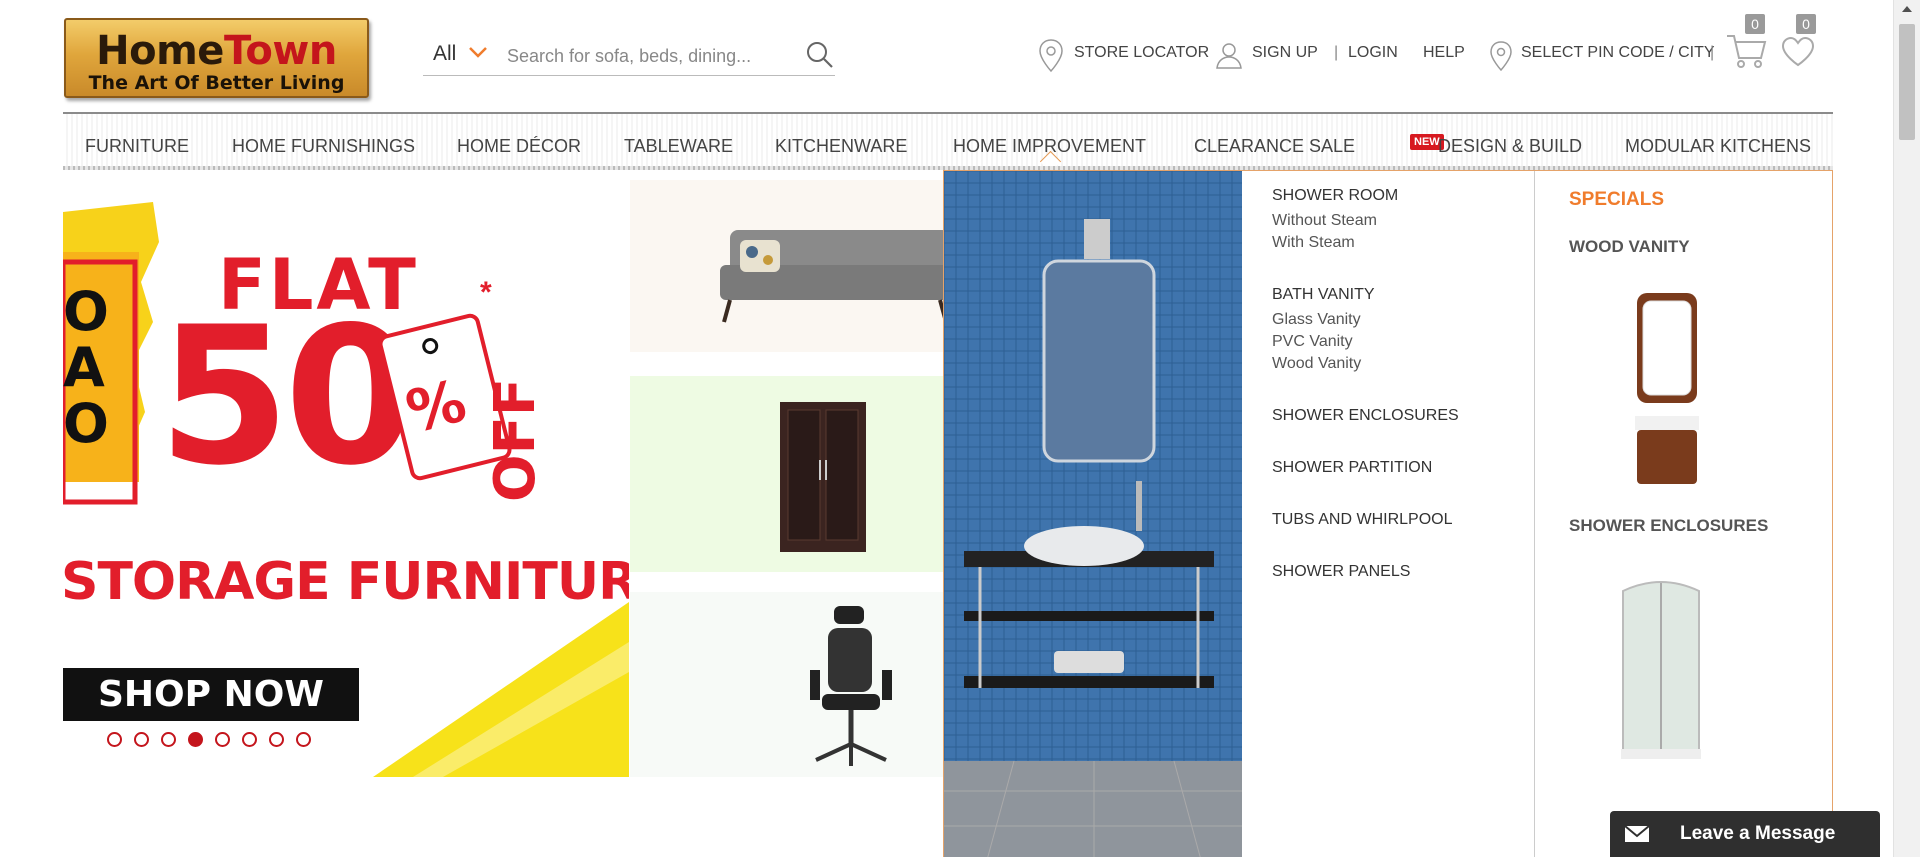 The image size is (1920, 857). I want to click on nav-item-furniture: FURNITURE, so click(137, 146).